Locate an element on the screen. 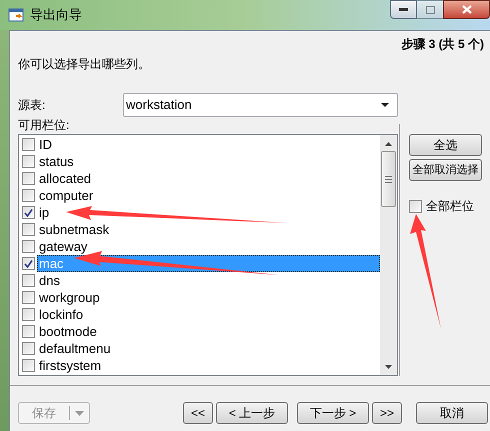 This screenshot has height=431, width=490. wizard-icon is located at coordinates (16, 15).